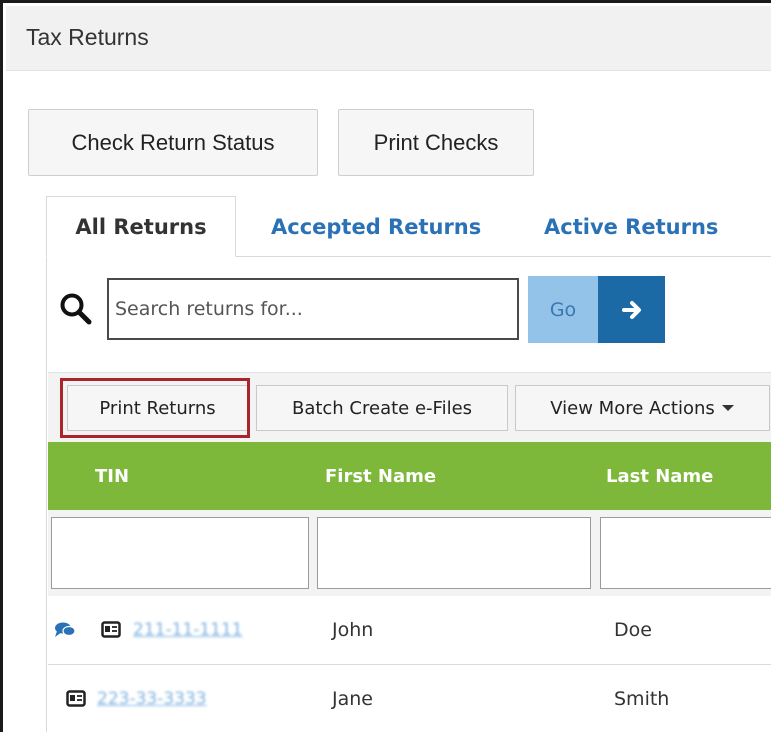 Image resolution: width=771 pixels, height=732 pixels. What do you see at coordinates (563, 309) in the screenshot?
I see `go-button: Go` at bounding box center [563, 309].